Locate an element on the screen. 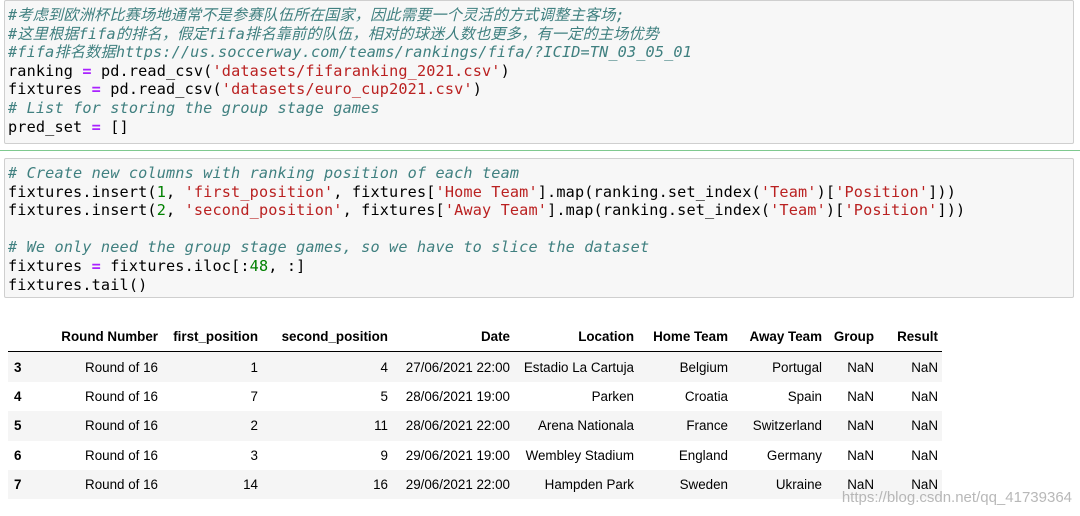  row-index: 5 is located at coordinates (18, 426).